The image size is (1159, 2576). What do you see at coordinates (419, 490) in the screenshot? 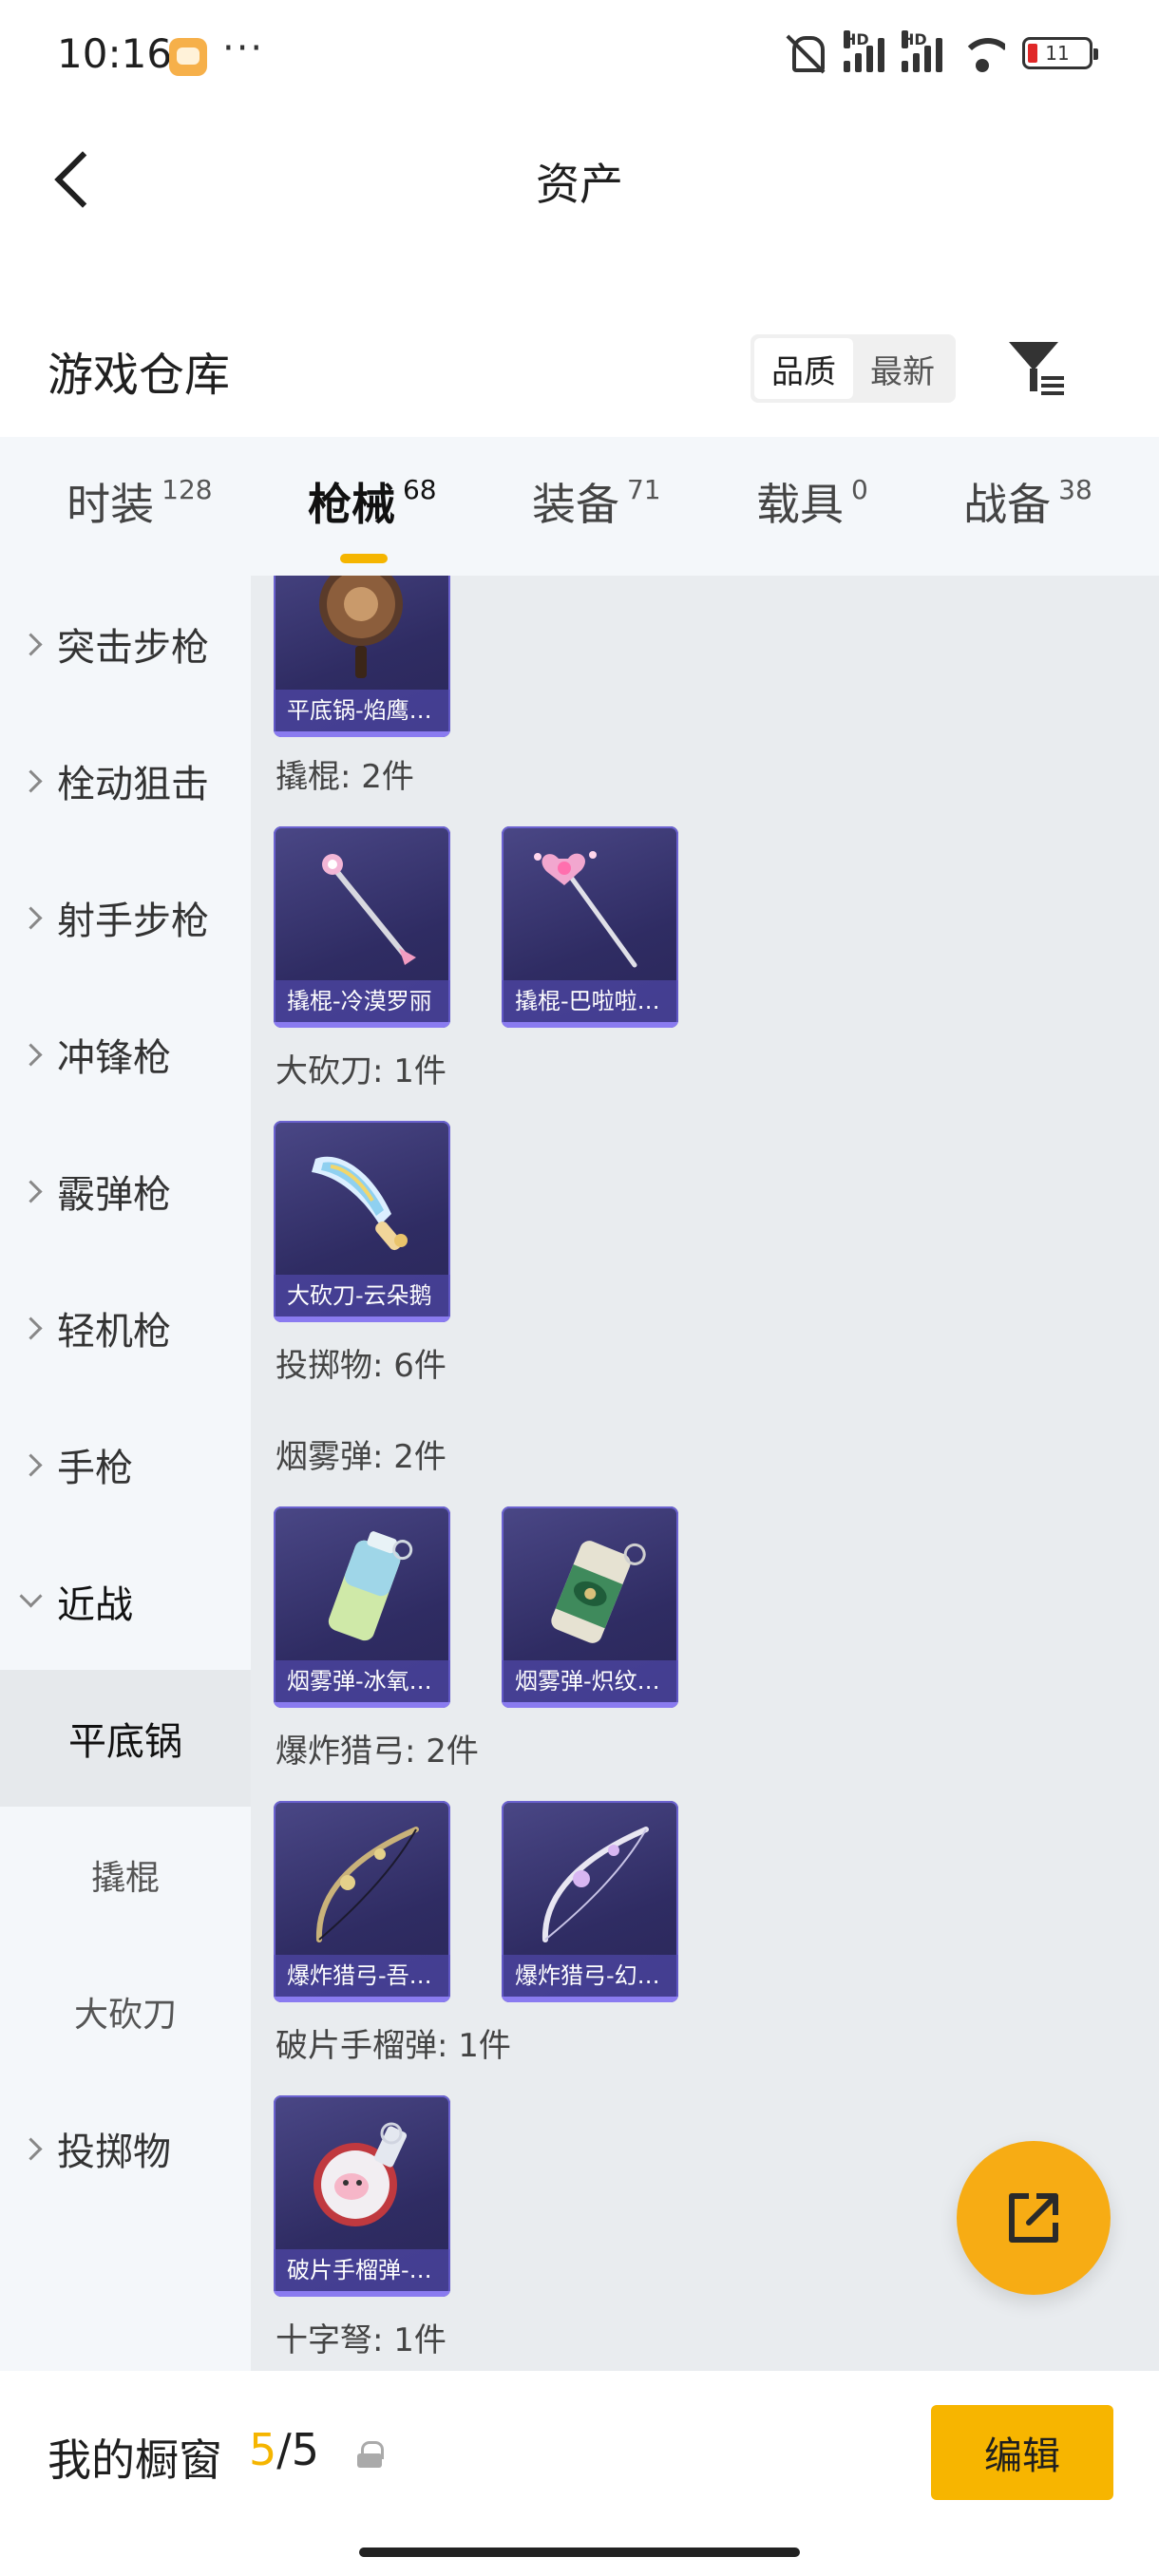
I see `tab-count: 68` at bounding box center [419, 490].